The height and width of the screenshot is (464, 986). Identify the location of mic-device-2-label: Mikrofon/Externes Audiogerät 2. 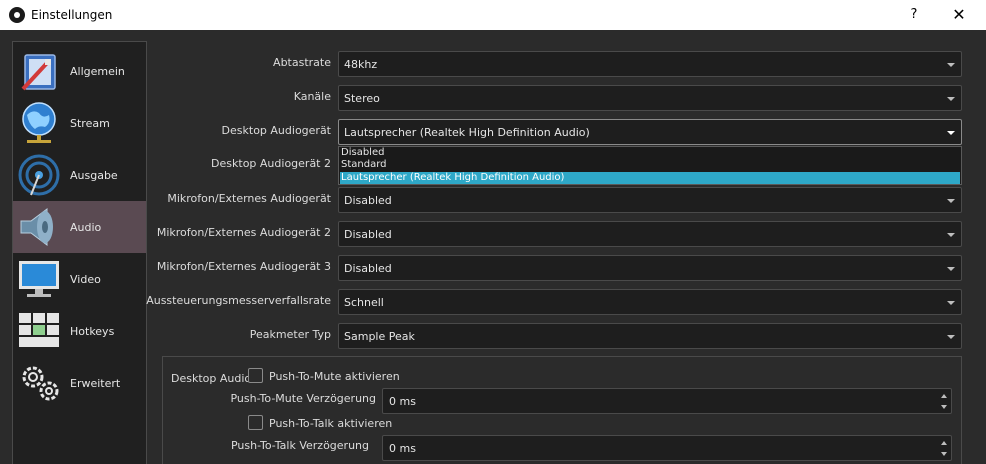
(243, 232).